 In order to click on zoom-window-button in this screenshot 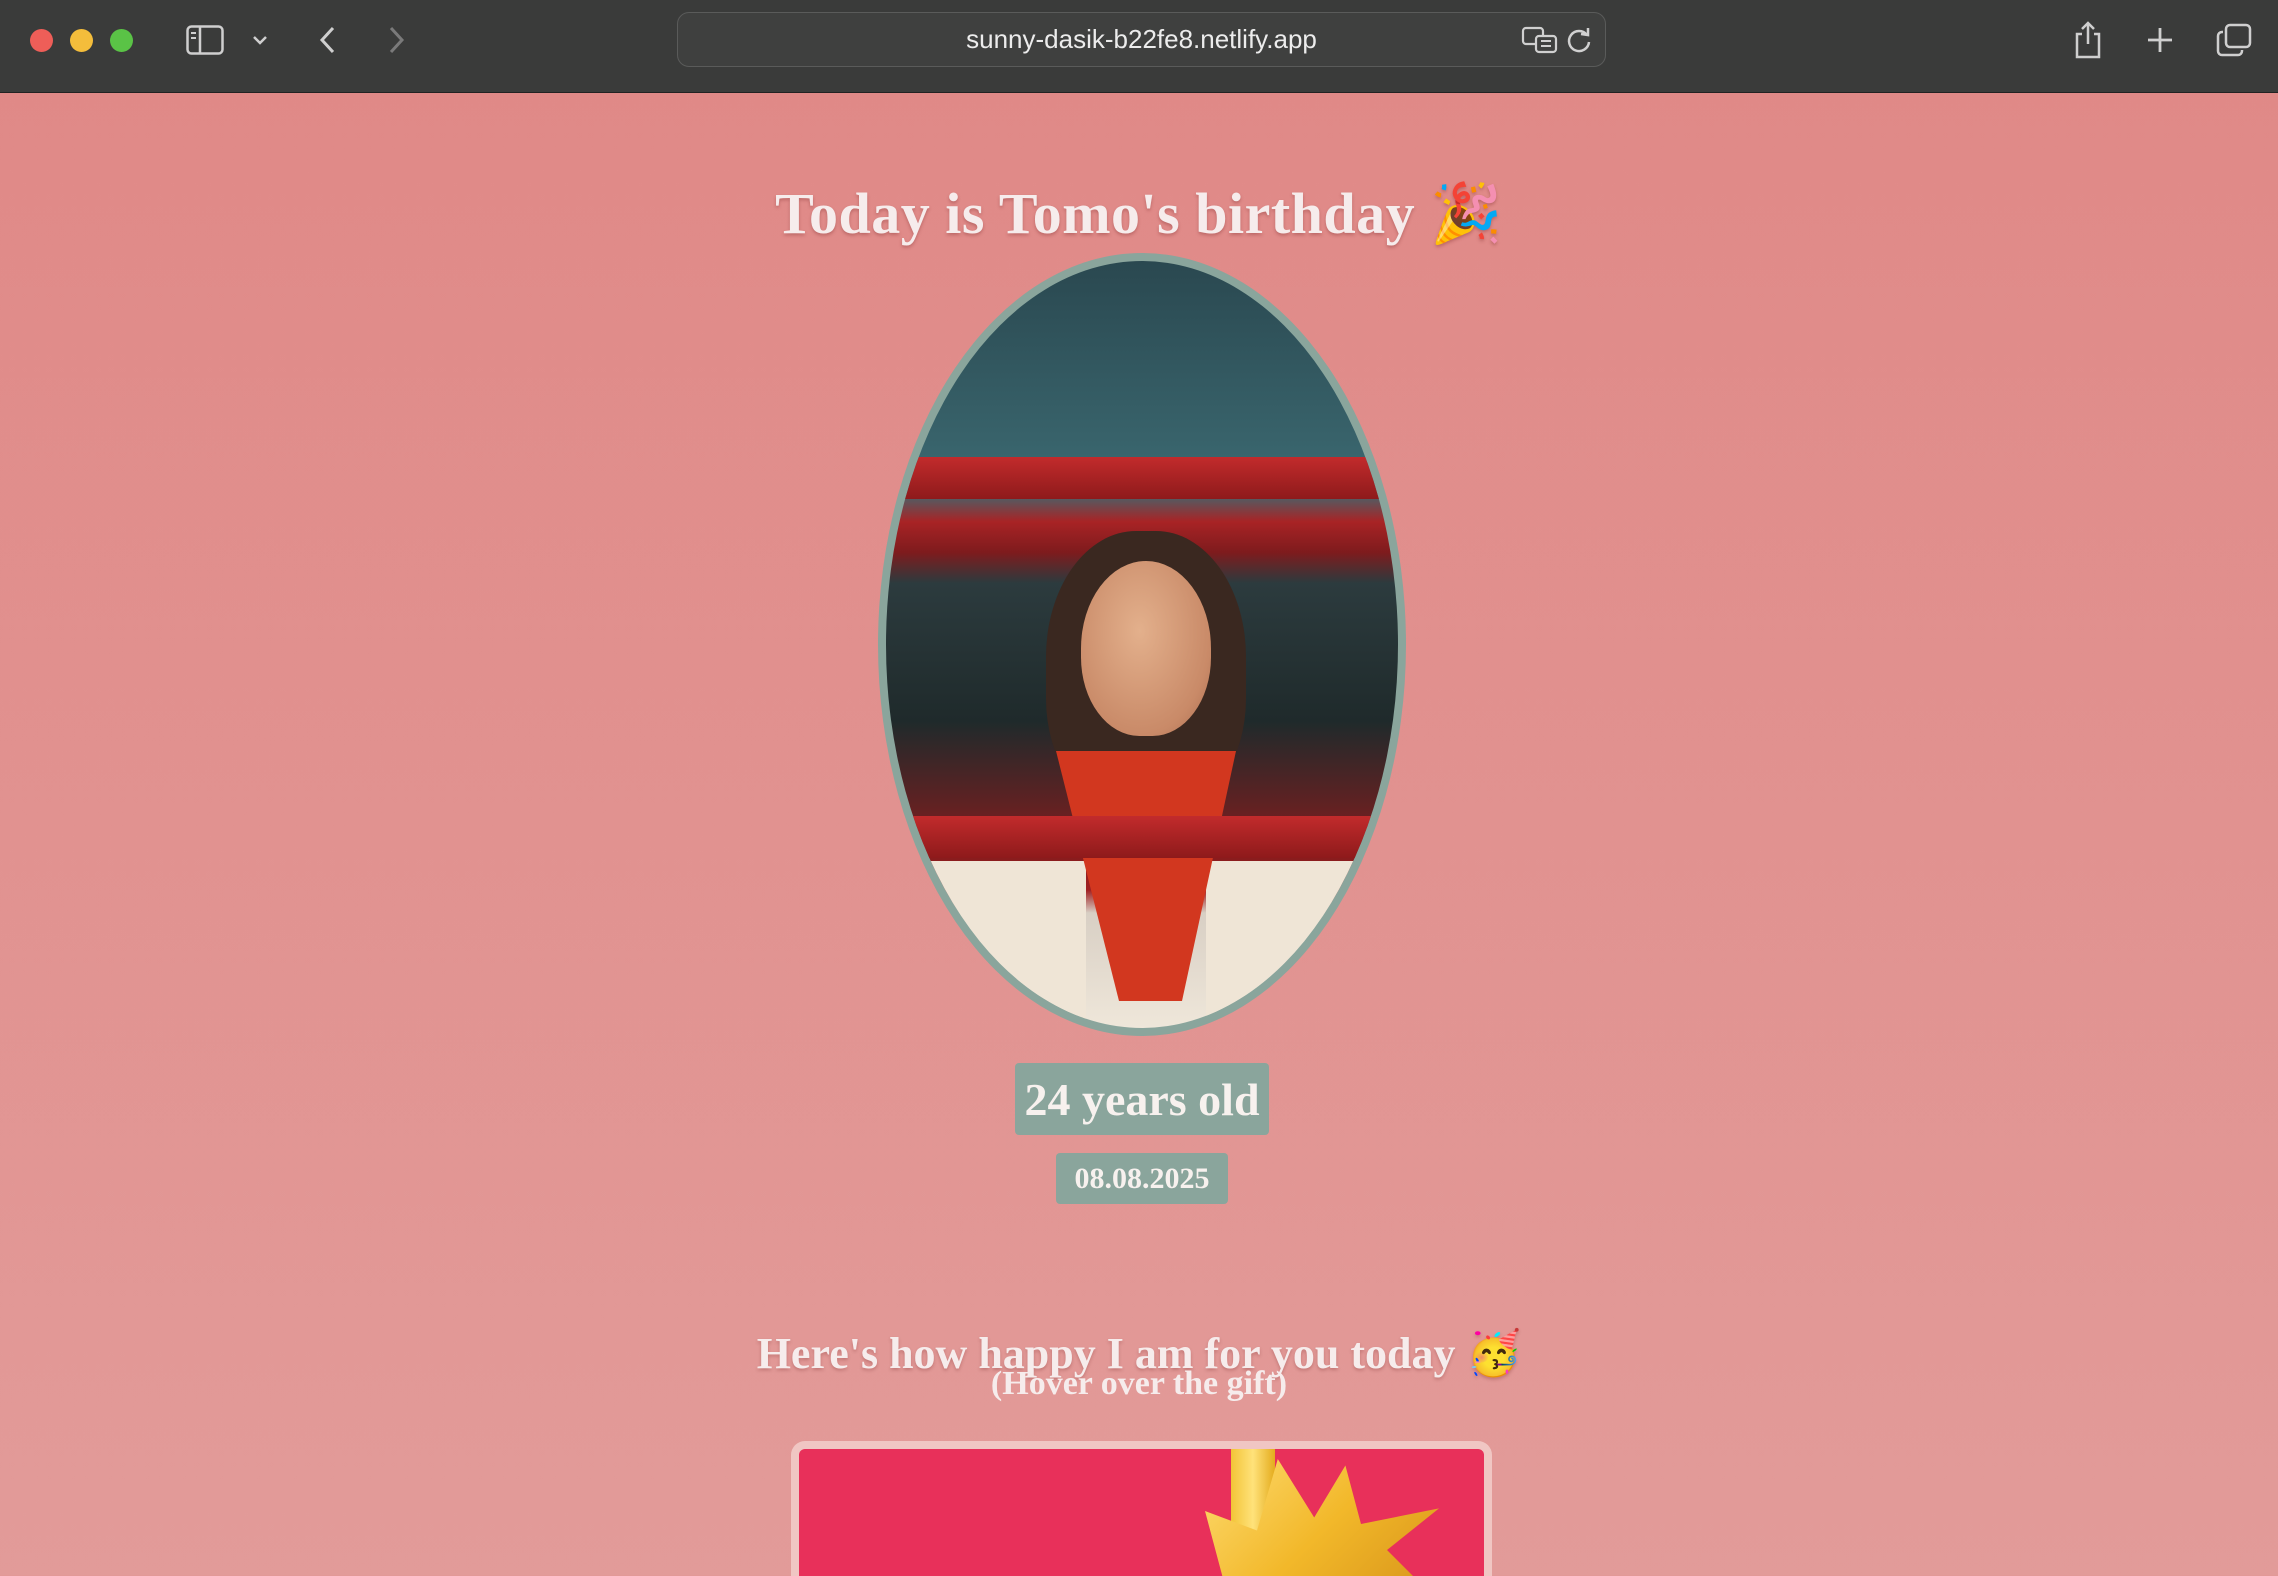, I will do `click(121, 40)`.